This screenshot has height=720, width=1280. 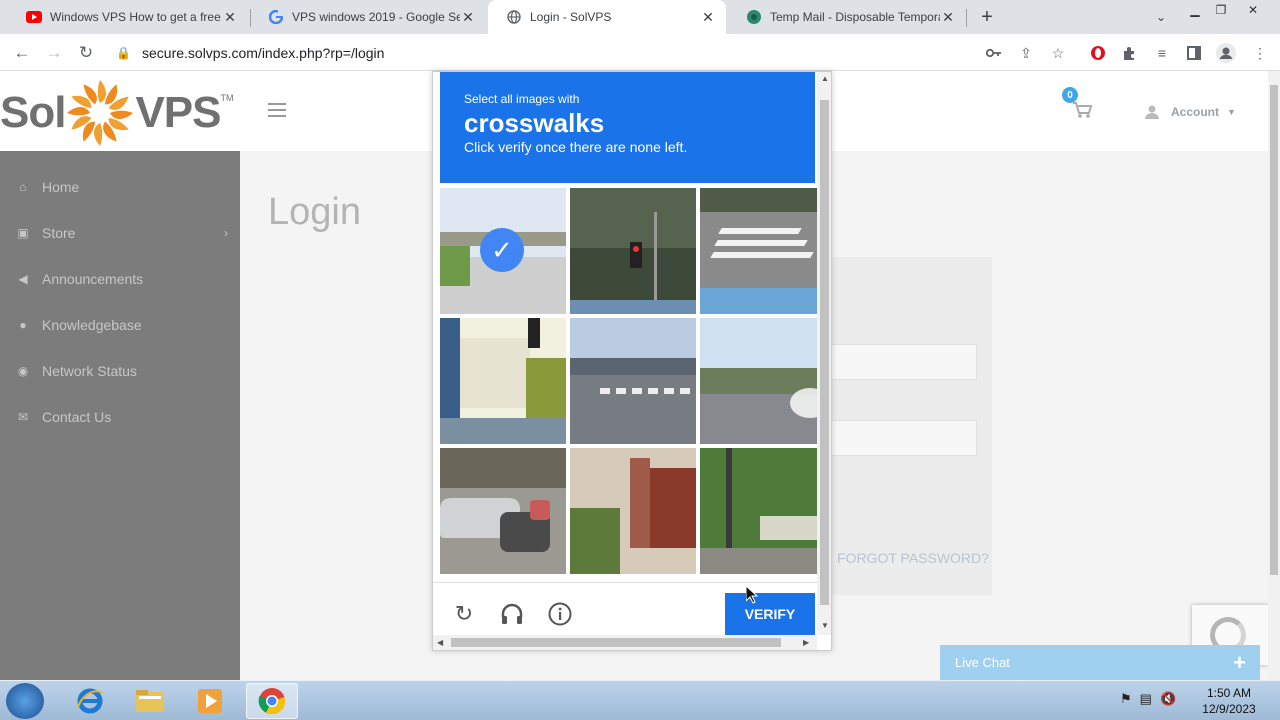 What do you see at coordinates (1229, 701) in the screenshot?
I see `system-clock: 1:50 AM 12/9/2023` at bounding box center [1229, 701].